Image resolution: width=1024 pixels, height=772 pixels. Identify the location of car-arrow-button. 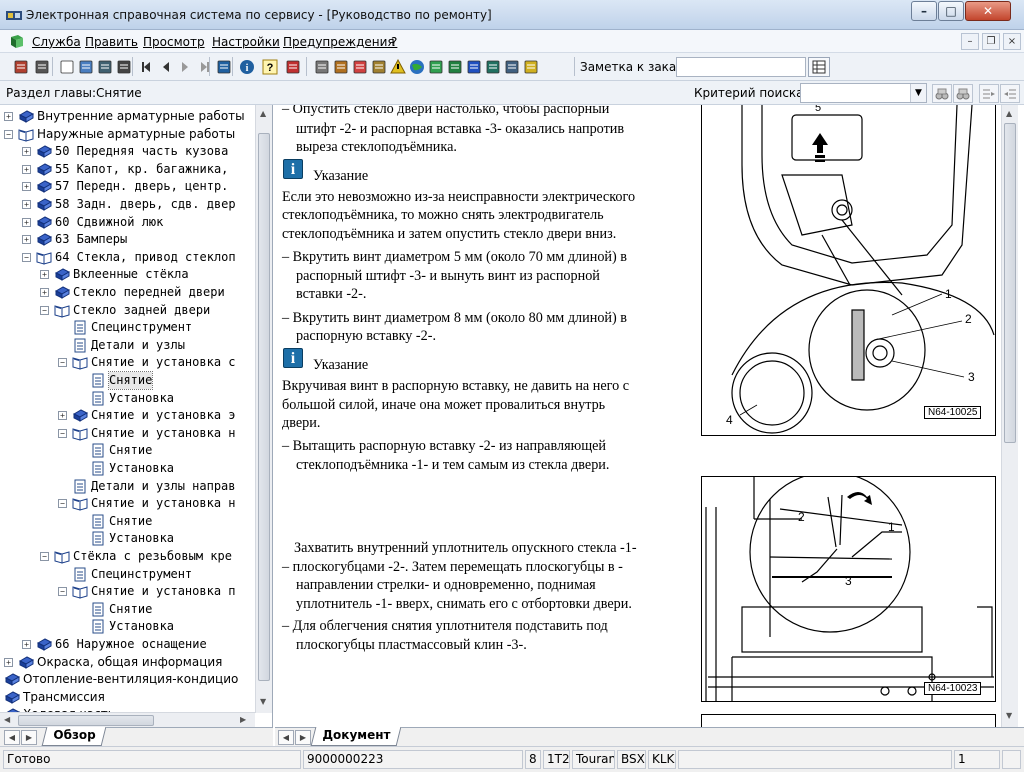
(473, 66).